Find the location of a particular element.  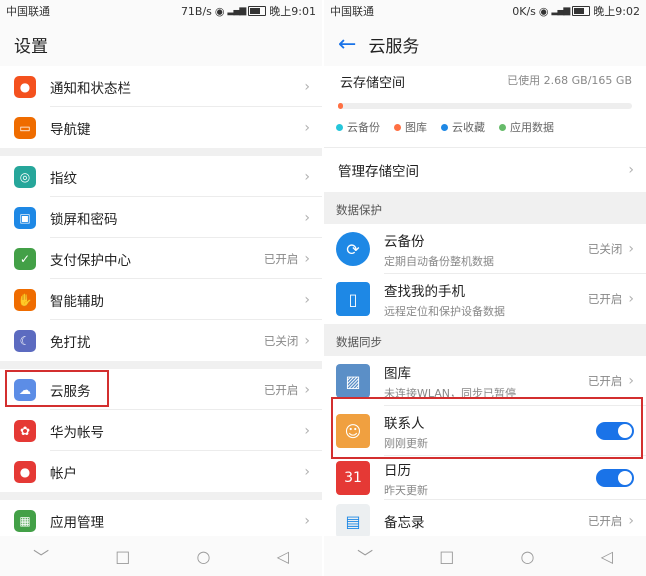

item-title: 云备份 is located at coordinates (404, 241).